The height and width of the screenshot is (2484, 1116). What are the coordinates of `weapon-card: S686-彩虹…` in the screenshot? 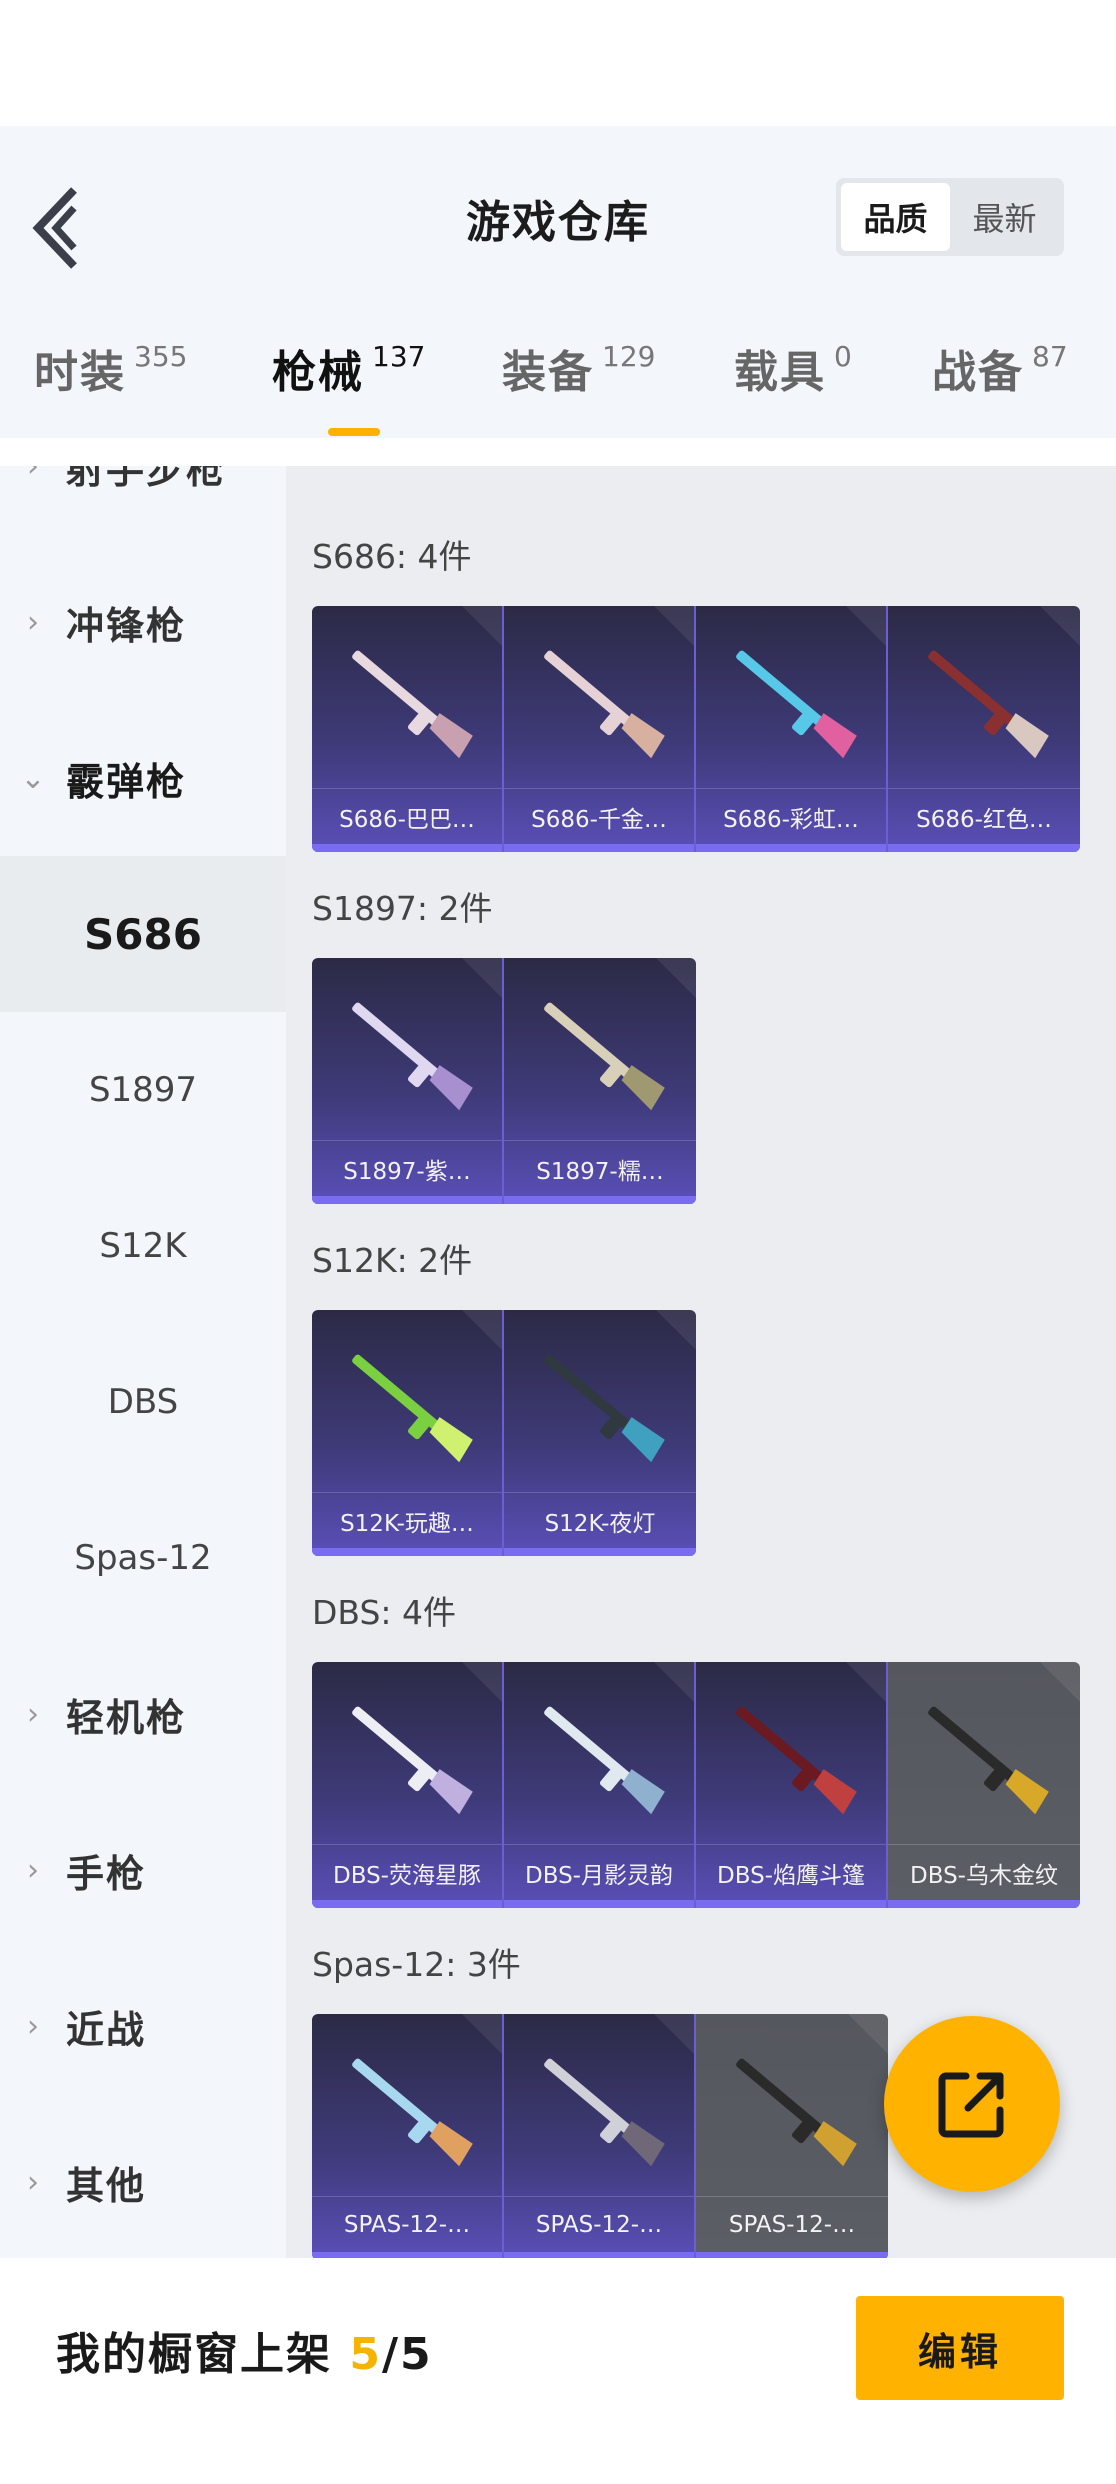 It's located at (792, 729).